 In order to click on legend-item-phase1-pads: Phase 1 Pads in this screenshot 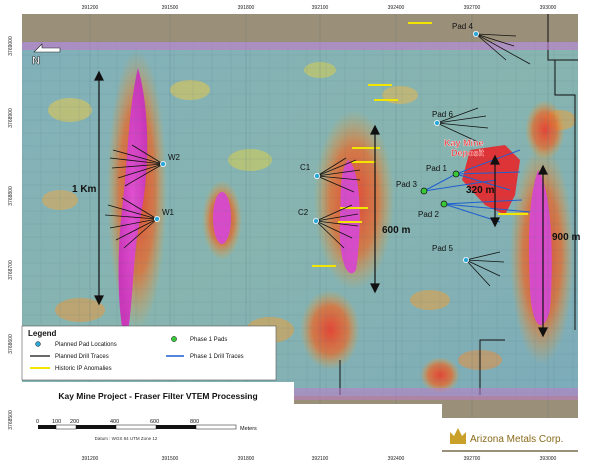, I will do `click(208, 340)`.